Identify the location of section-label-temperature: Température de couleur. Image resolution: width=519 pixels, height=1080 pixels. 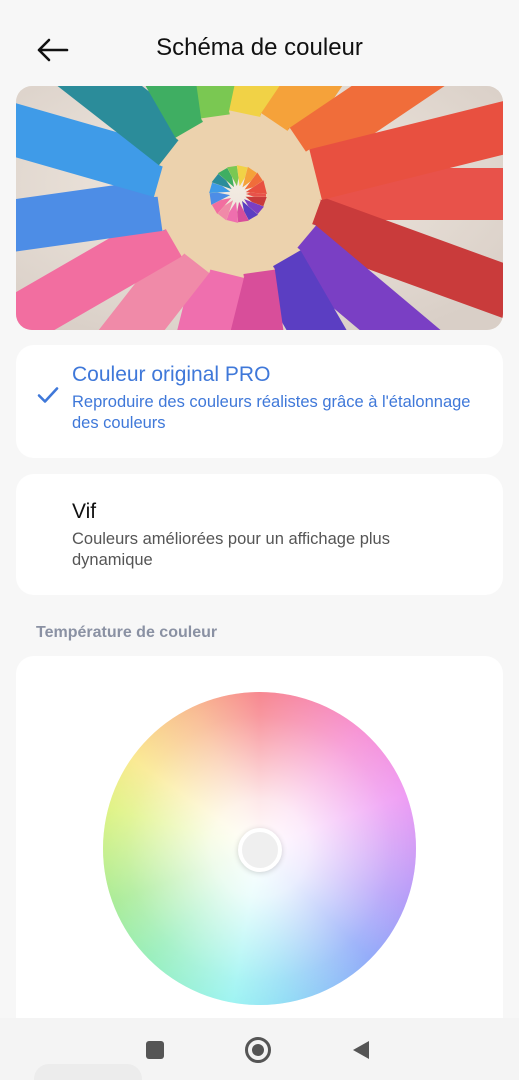
(127, 632).